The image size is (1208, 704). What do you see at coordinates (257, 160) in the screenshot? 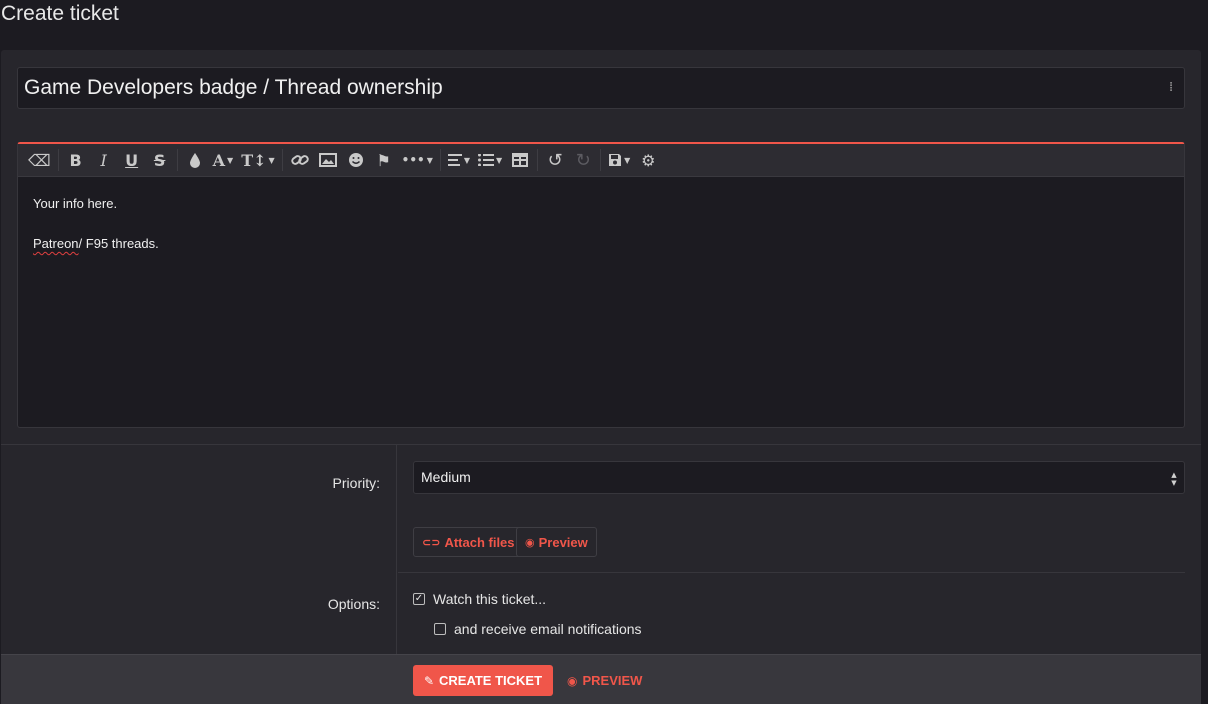
I see `font-size-icon: T↕ ▼` at bounding box center [257, 160].